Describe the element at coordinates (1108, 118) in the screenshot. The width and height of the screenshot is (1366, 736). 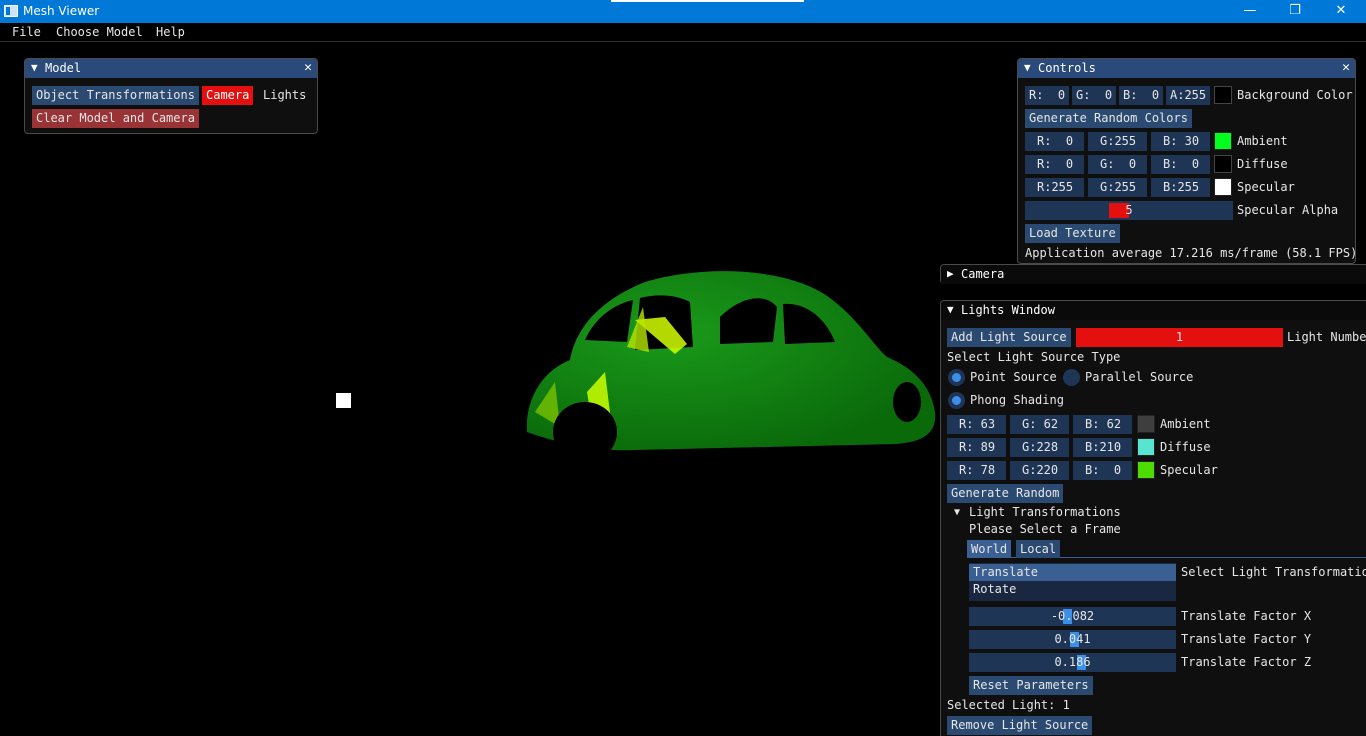
I see `generate-random-colors-button: Generate Random Colors` at that location.